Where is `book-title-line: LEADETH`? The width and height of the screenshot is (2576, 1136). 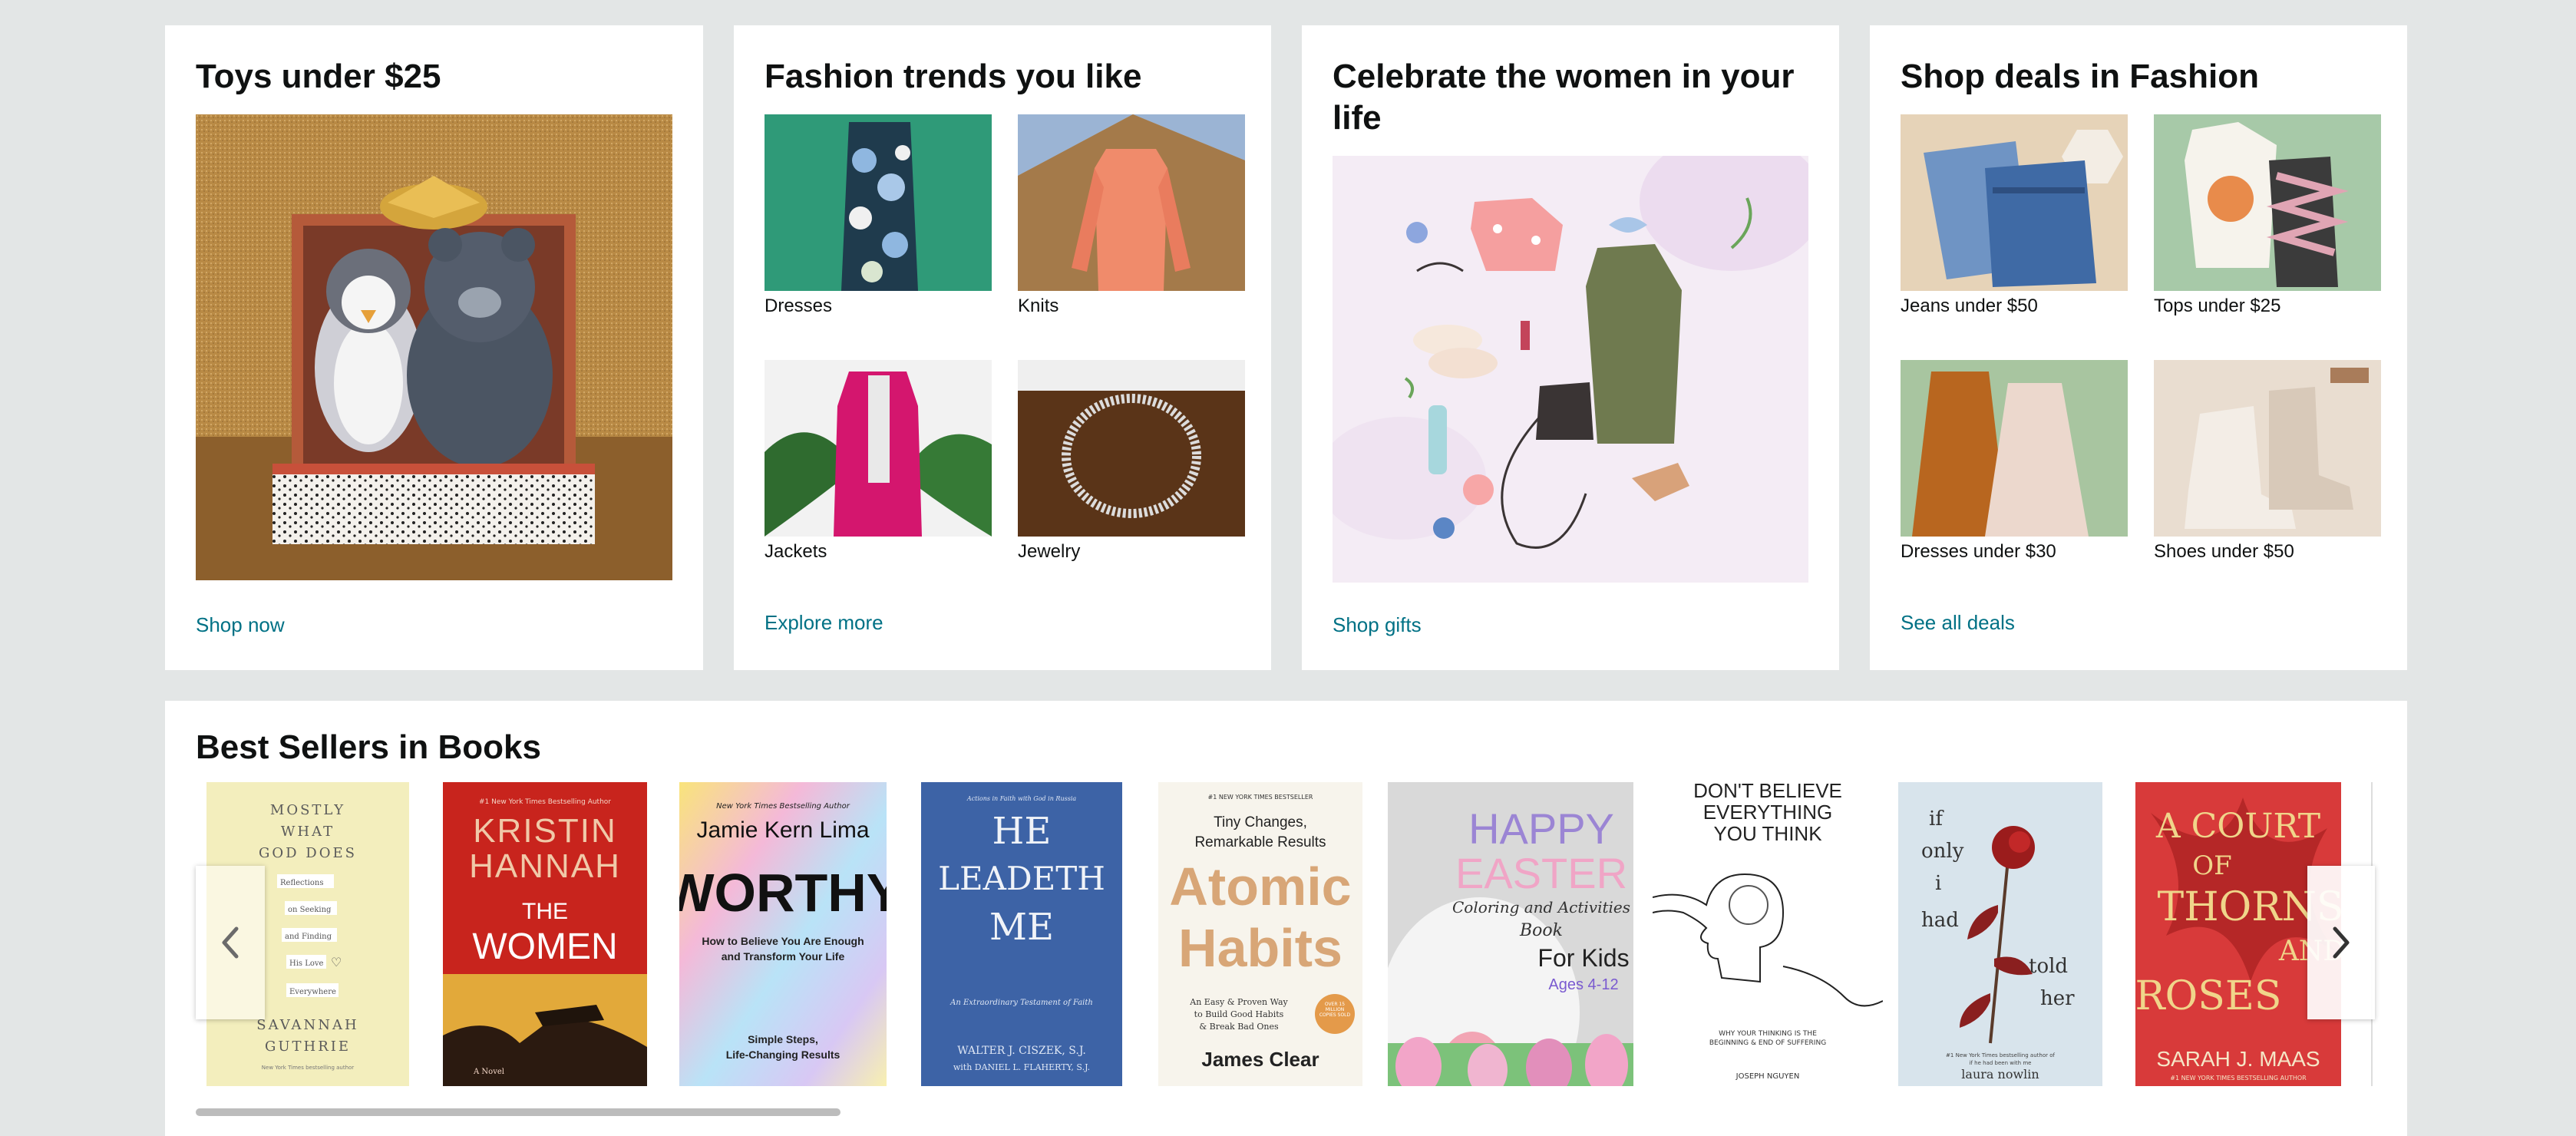 book-title-line: LEADETH is located at coordinates (1021, 878).